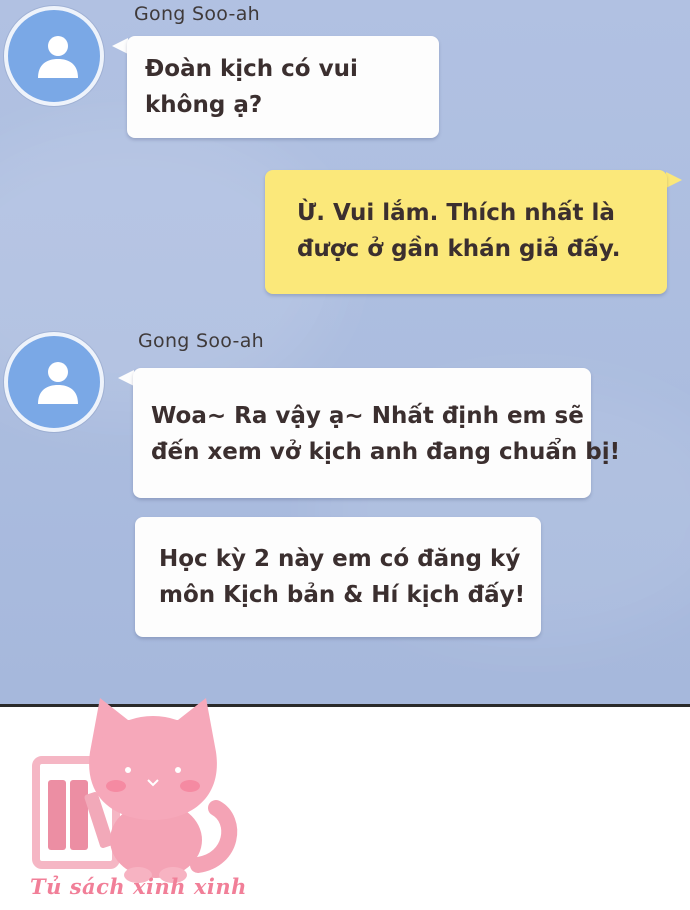  Describe the element at coordinates (251, 69) in the screenshot. I see `message-text: Đoàn kịch có vui` at that location.